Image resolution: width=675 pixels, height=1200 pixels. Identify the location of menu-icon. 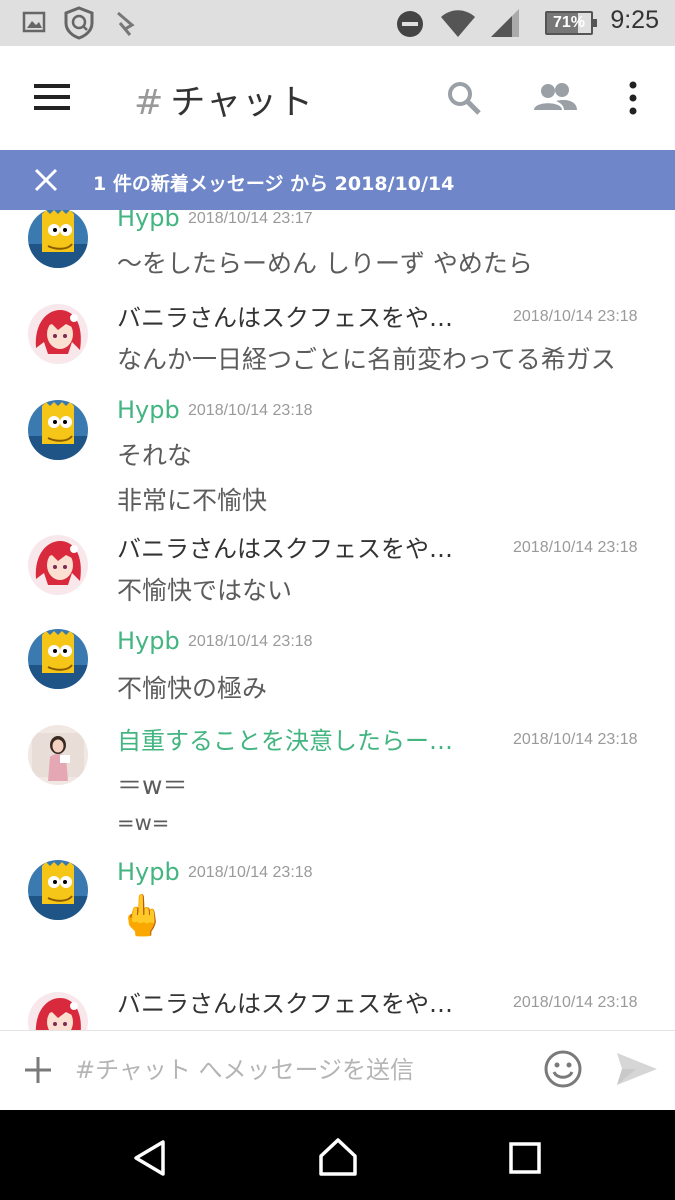
(53, 99).